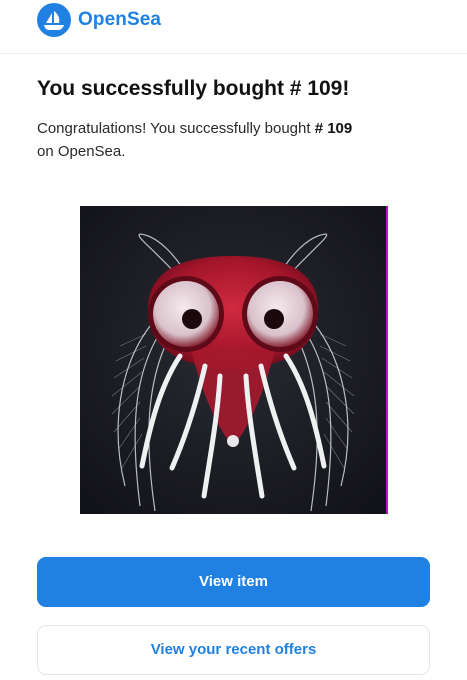  What do you see at coordinates (233, 27) in the screenshot?
I see `email-header: OpenSea` at bounding box center [233, 27].